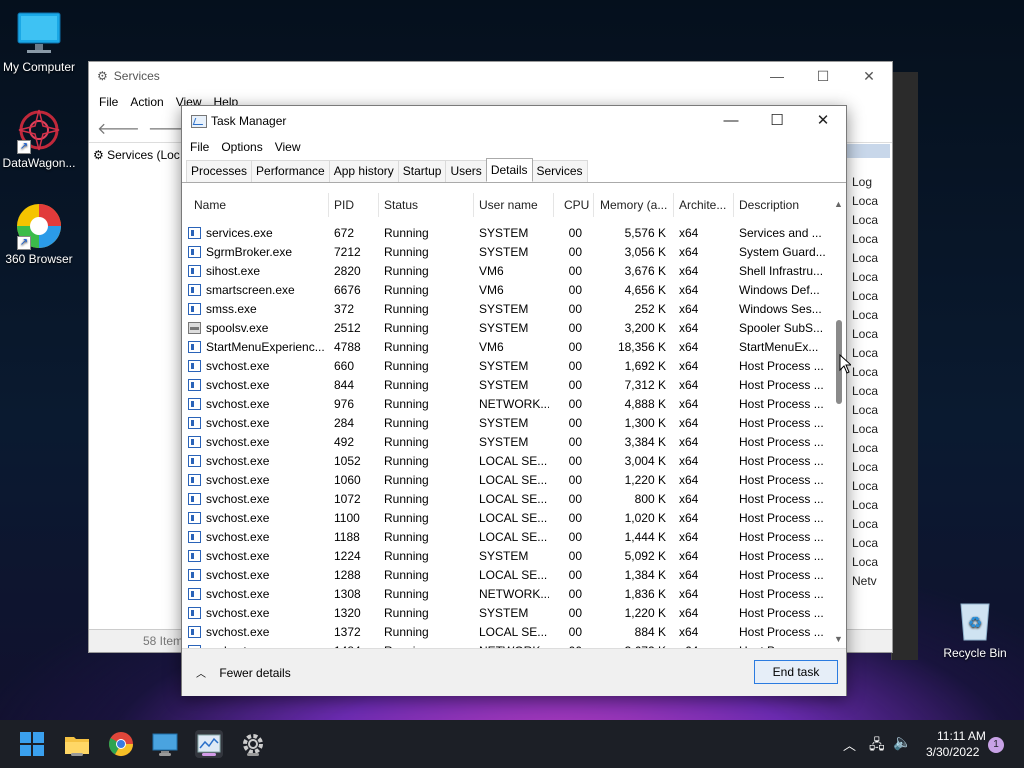 The height and width of the screenshot is (768, 1024). Describe the element at coordinates (838, 204) in the screenshot. I see `scroll-up-icon: ▲` at that location.